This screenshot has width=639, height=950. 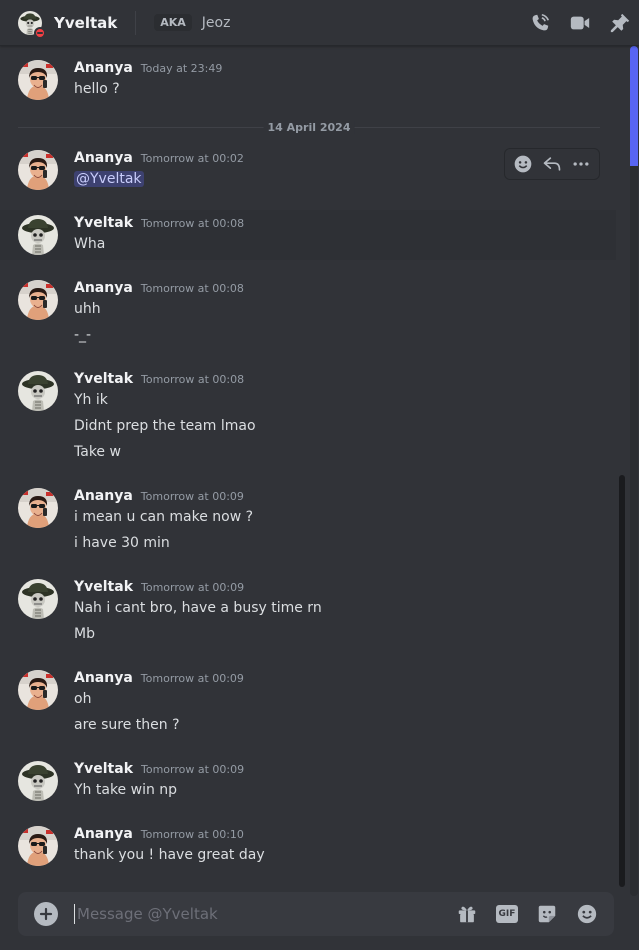 What do you see at coordinates (87, 309) in the screenshot?
I see `message-text: uhh` at bounding box center [87, 309].